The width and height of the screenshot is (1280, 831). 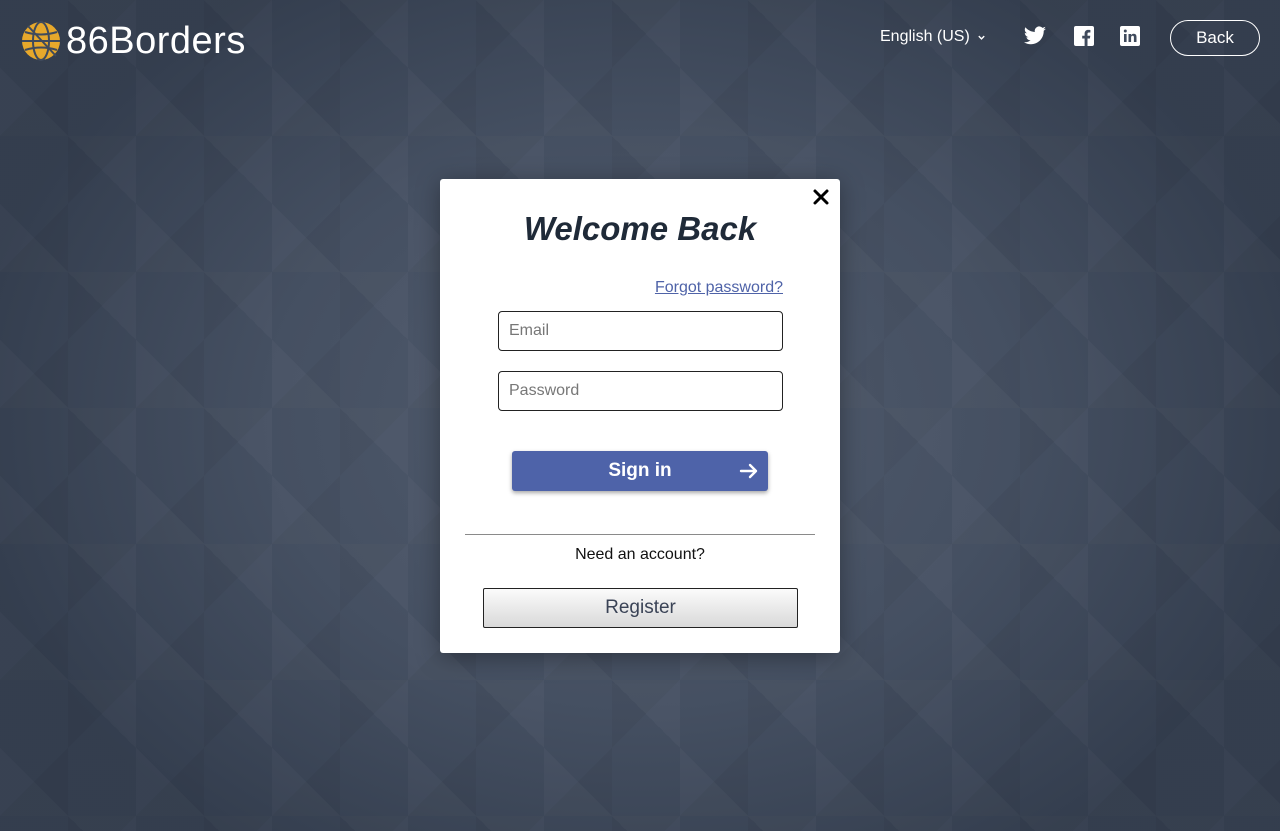 What do you see at coordinates (156, 41) in the screenshot?
I see `logo-text: 86Borders` at bounding box center [156, 41].